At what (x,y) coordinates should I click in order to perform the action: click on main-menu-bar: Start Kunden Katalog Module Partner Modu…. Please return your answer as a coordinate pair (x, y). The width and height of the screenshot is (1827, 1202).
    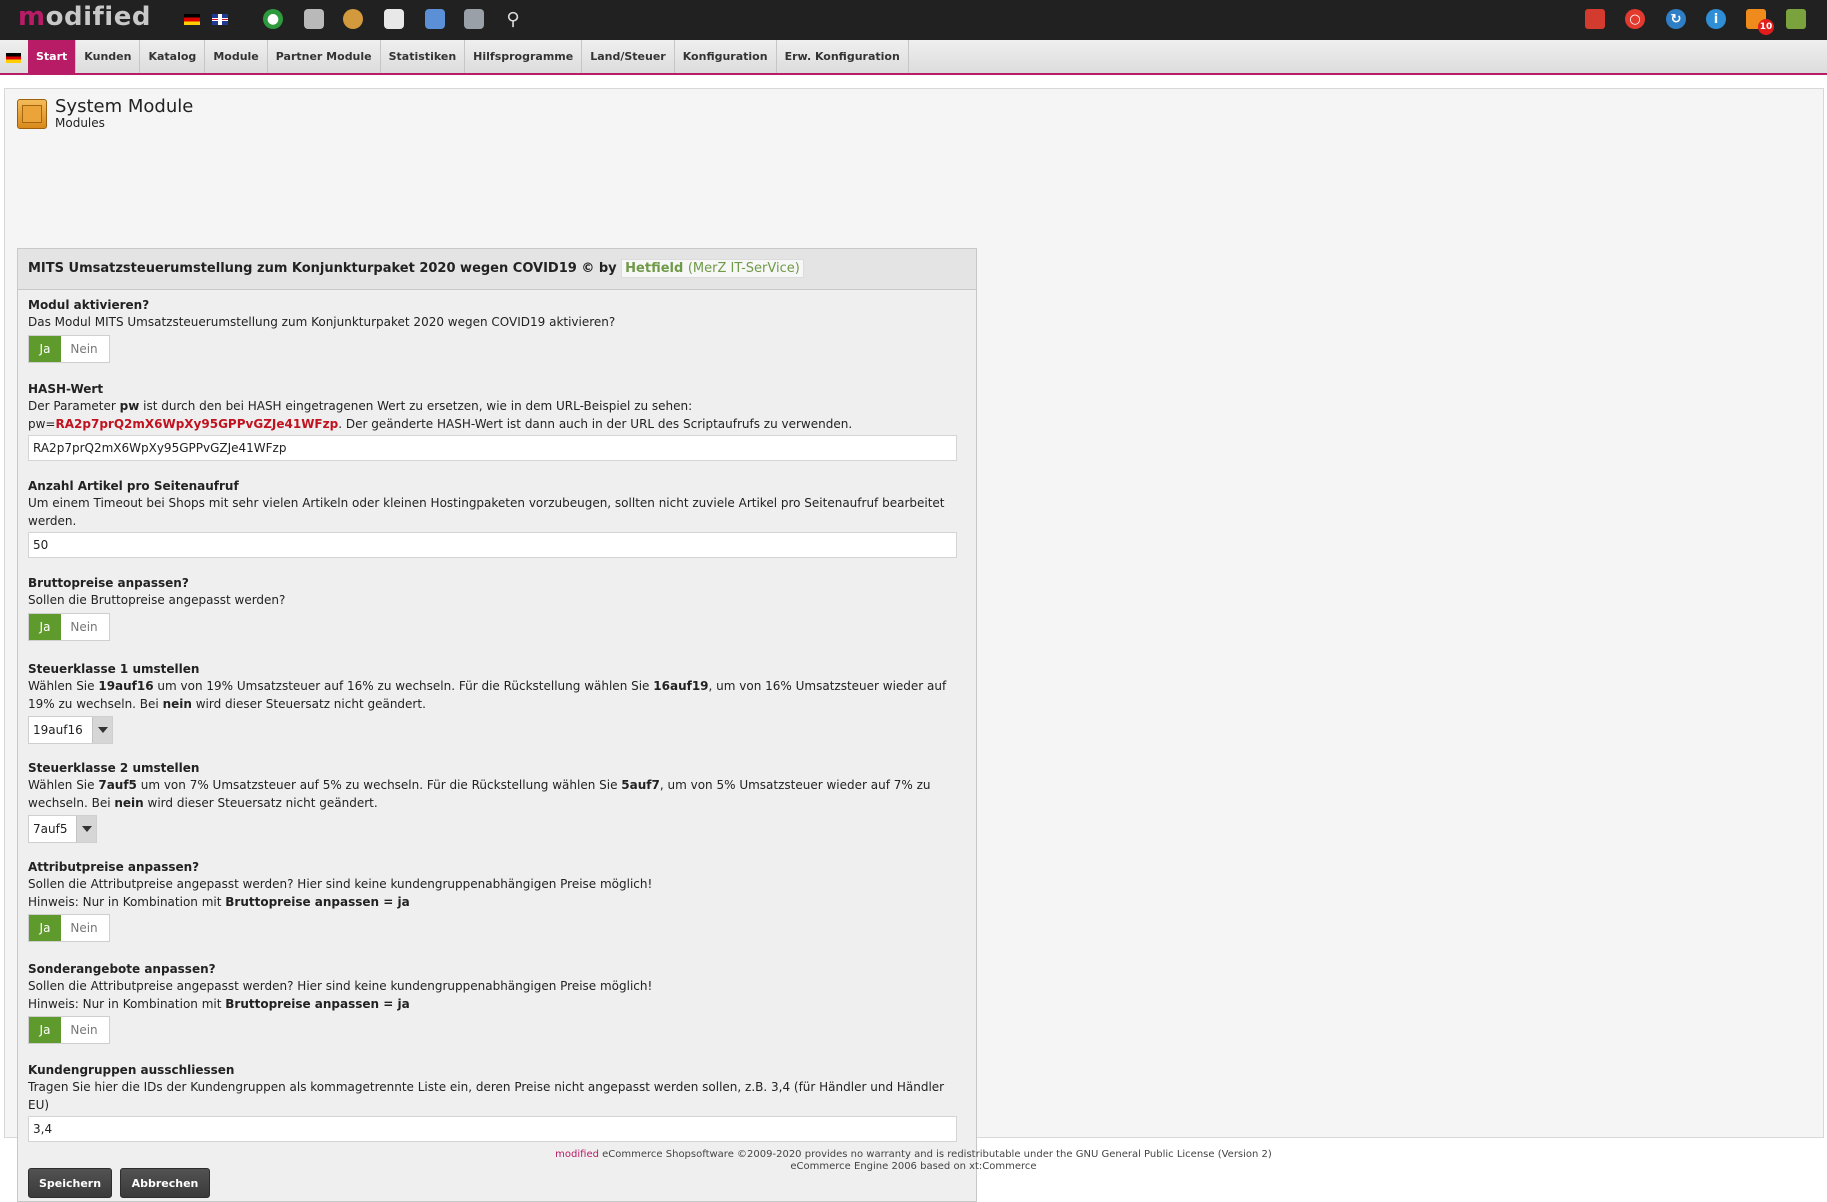
    Looking at the image, I should click on (913, 57).